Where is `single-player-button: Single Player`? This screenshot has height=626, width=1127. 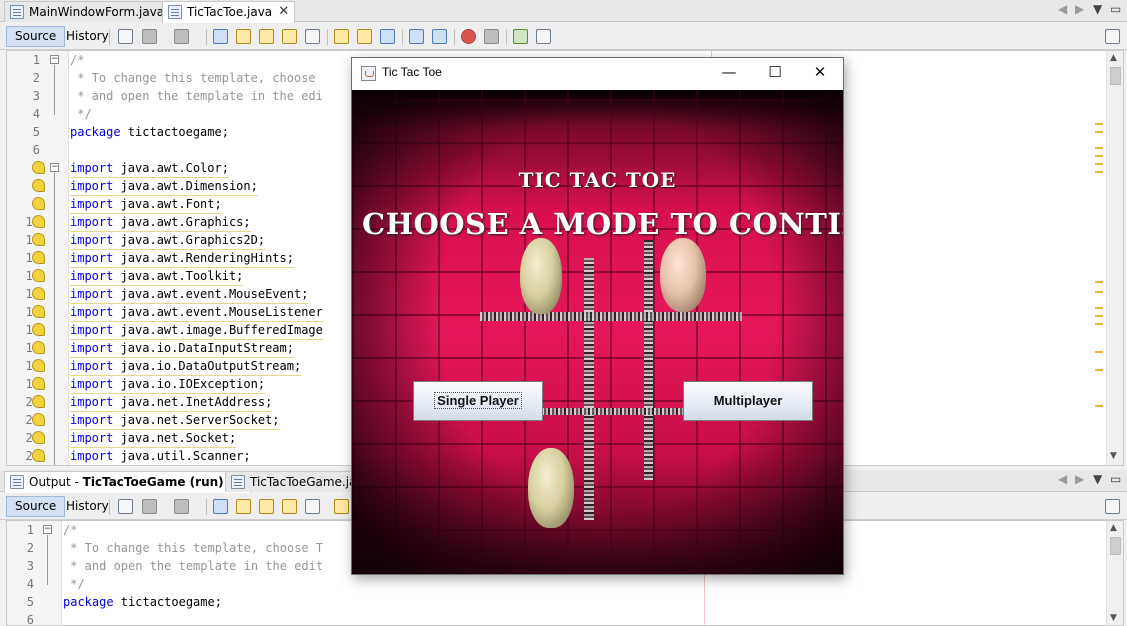 single-player-button: Single Player is located at coordinates (478, 401).